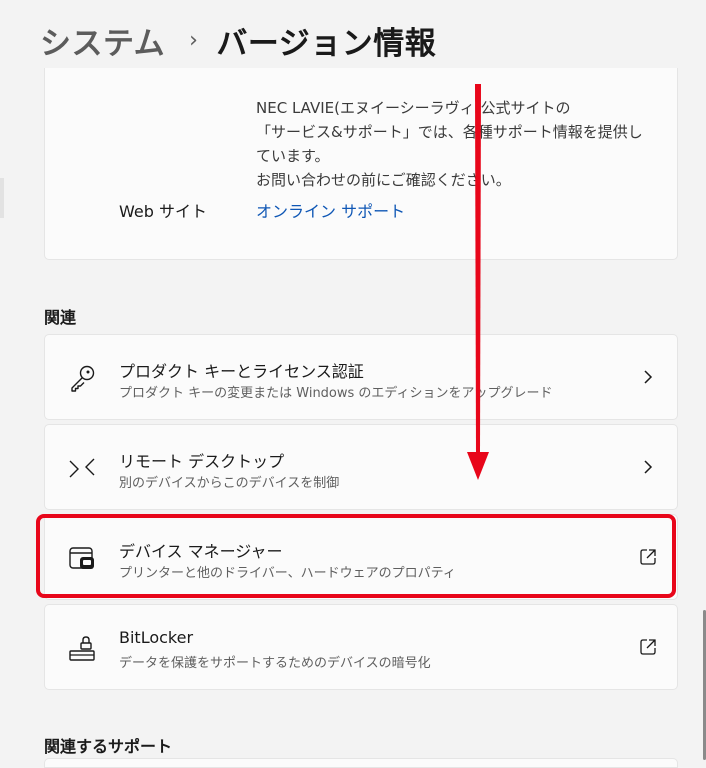 This screenshot has height=768, width=706. Describe the element at coordinates (241, 371) in the screenshot. I see `product-key-title: プロダクト キーとライセンス認証` at that location.